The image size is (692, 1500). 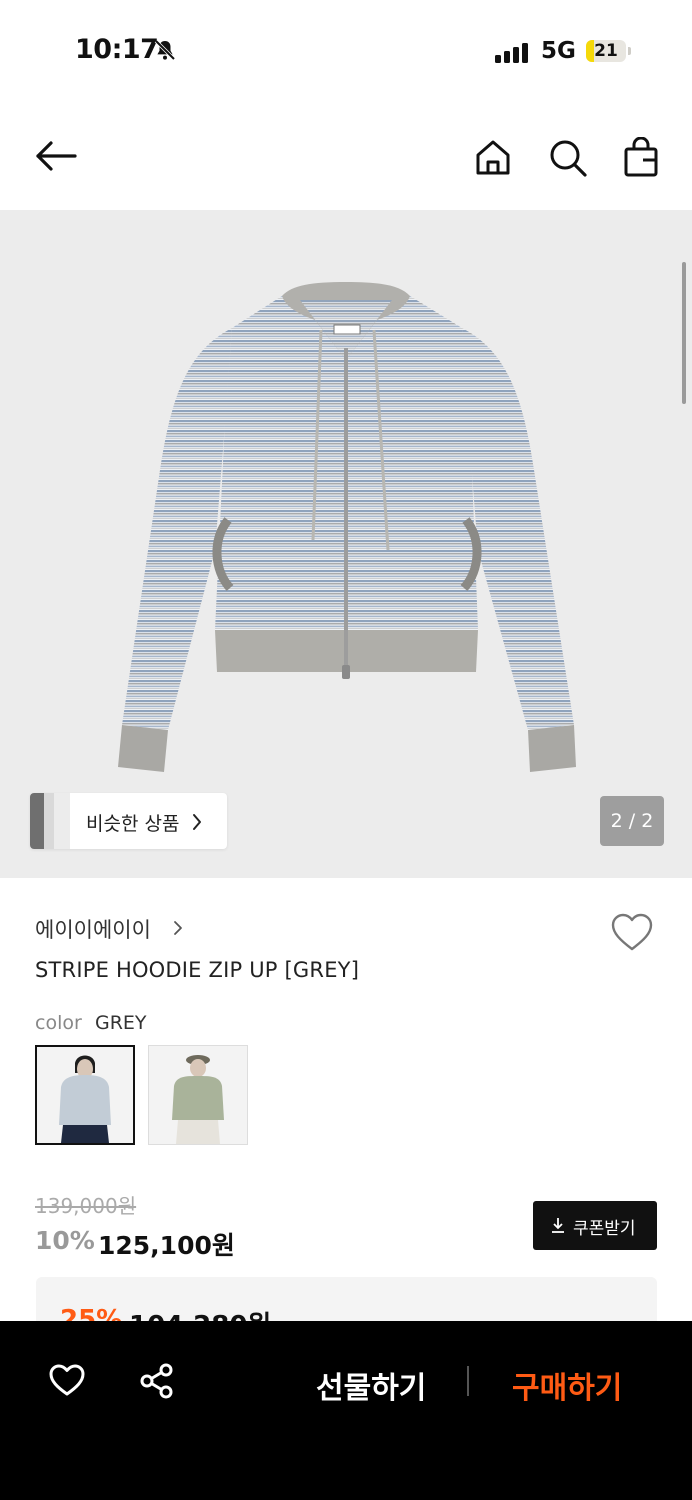 I want to click on similar-products-button: 비슷한 상품, so click(x=128, y=821).